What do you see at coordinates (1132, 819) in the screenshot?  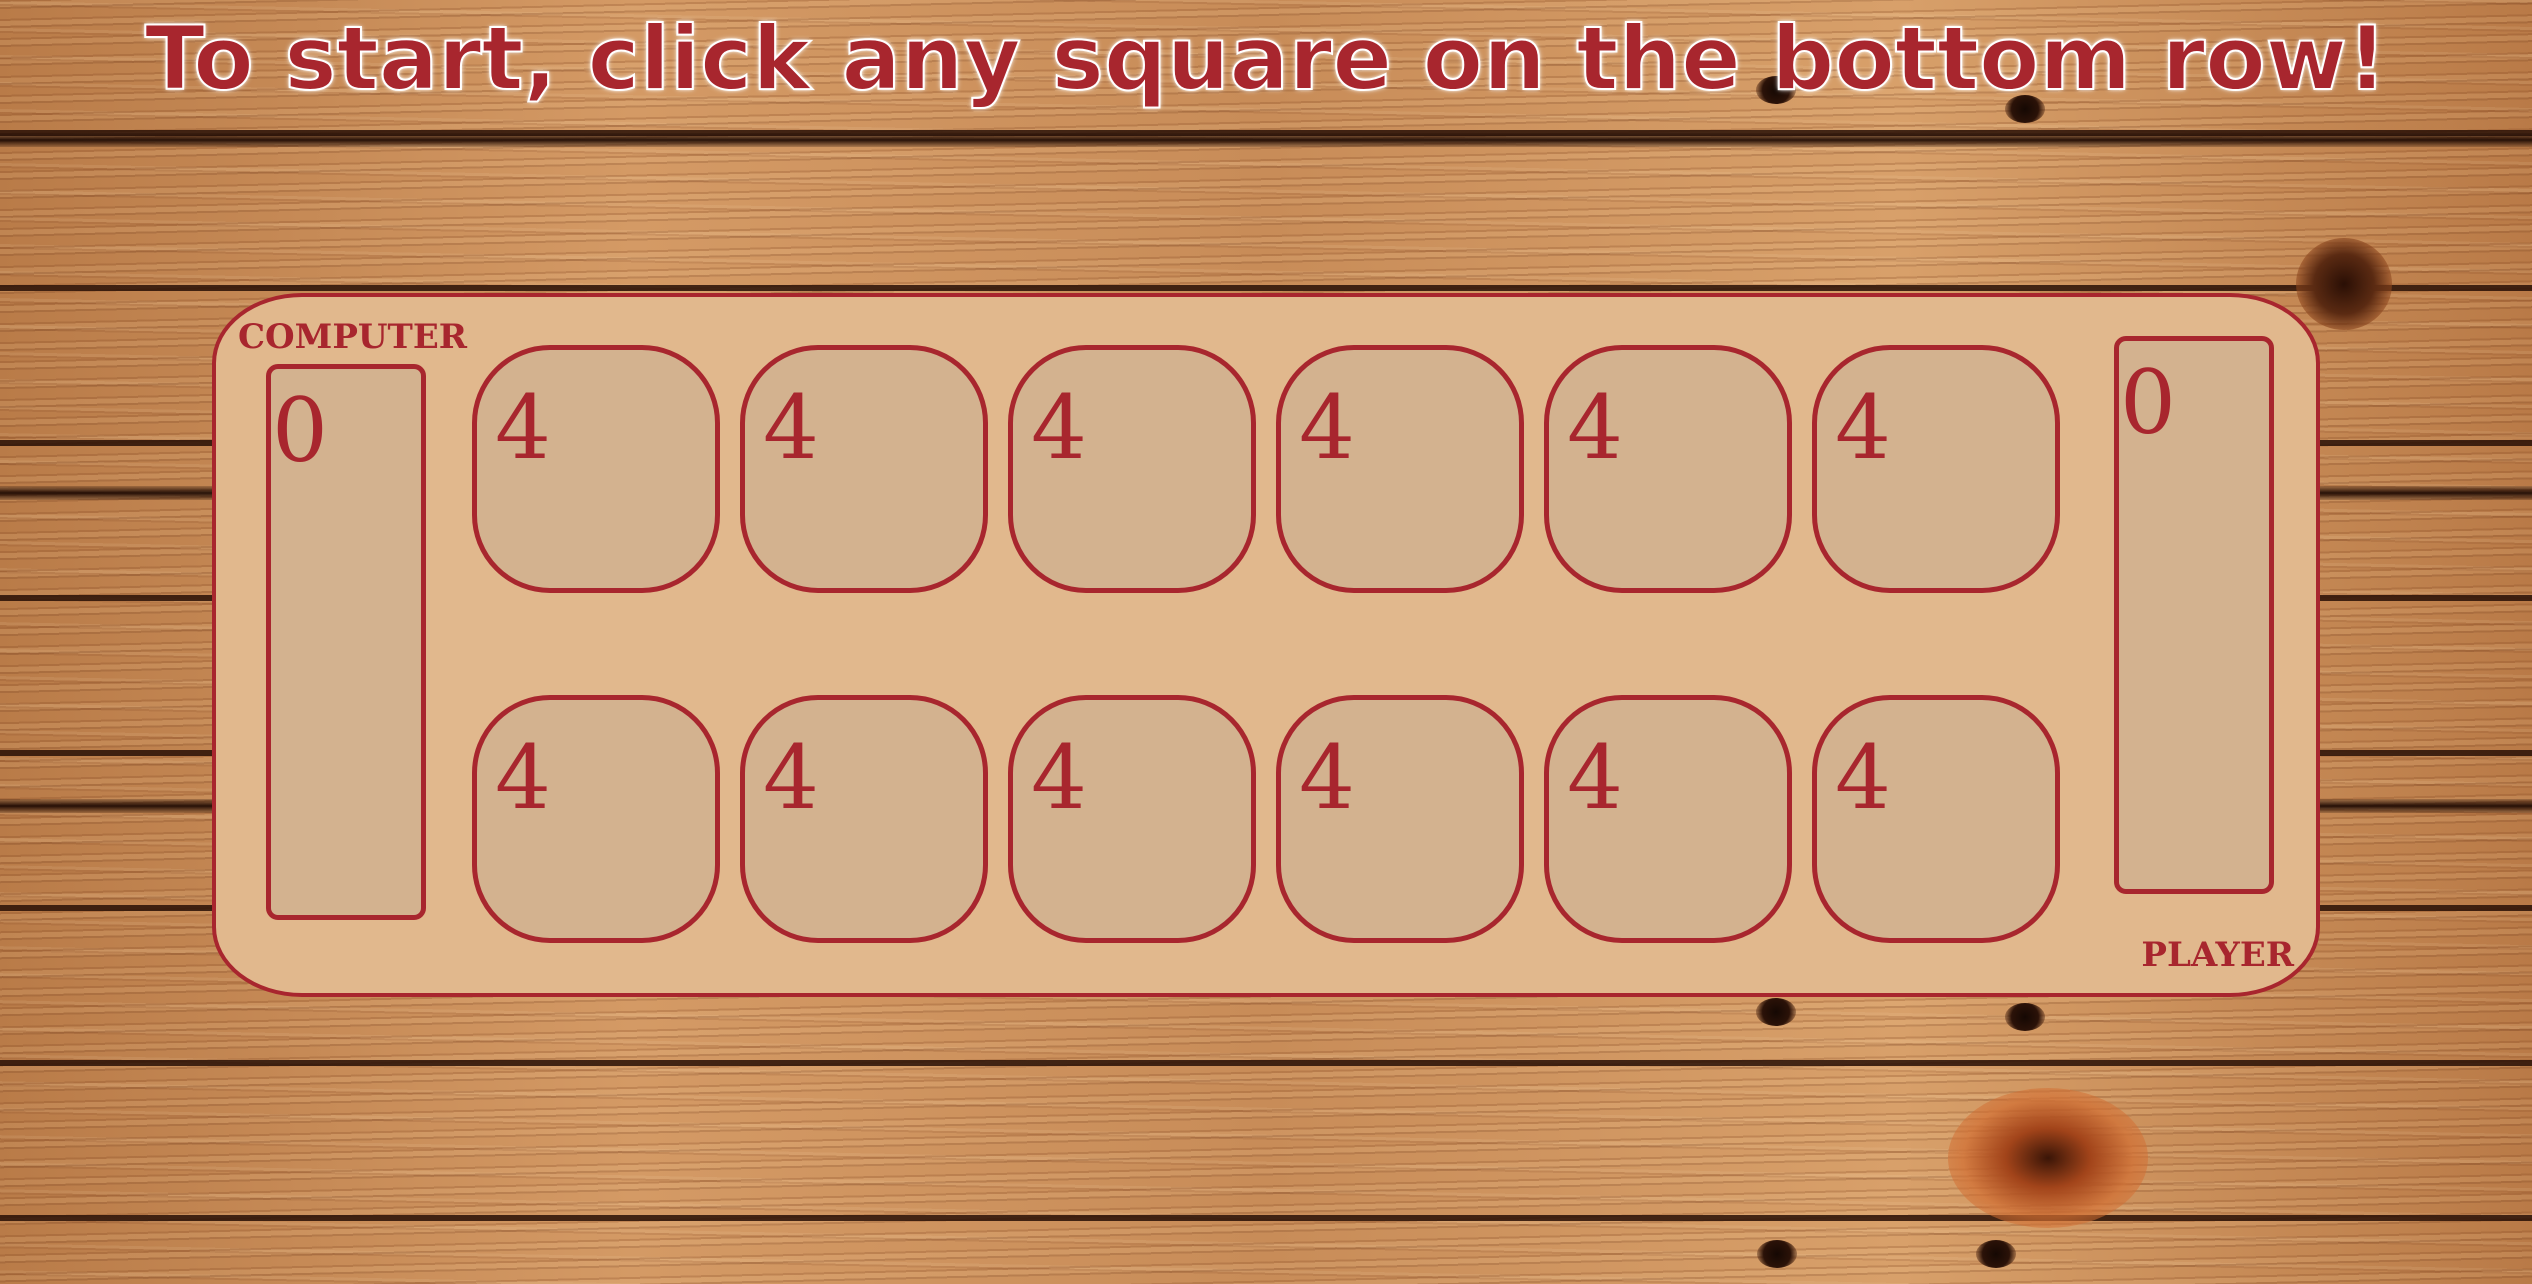 I see `player-pit-3: 4` at bounding box center [1132, 819].